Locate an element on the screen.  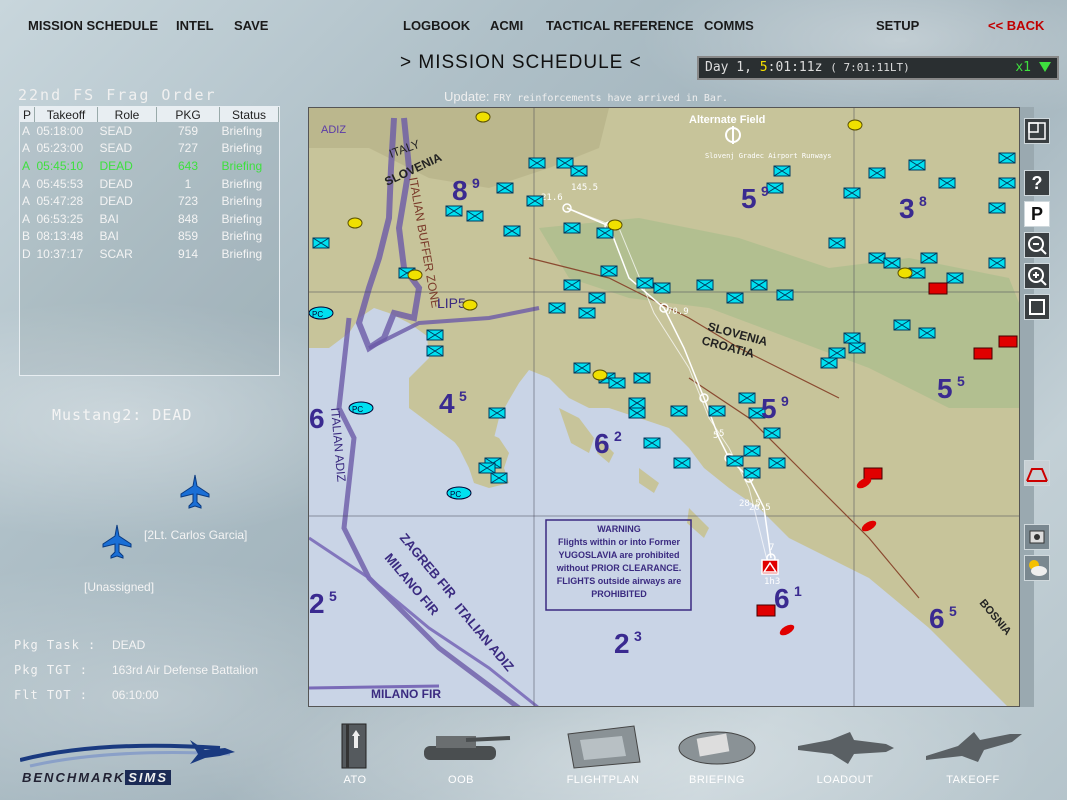
weather-button is located at coordinates (1037, 568).